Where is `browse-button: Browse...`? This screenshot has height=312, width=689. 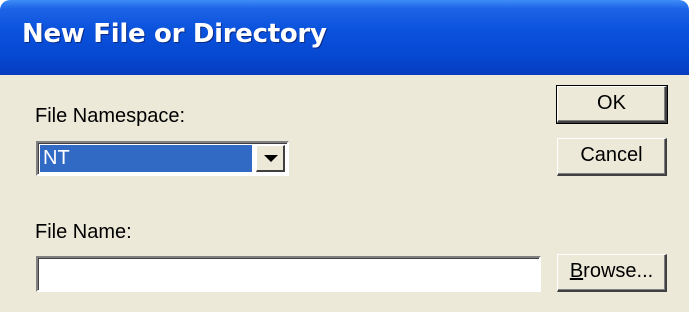
browse-button: Browse... is located at coordinates (612, 273).